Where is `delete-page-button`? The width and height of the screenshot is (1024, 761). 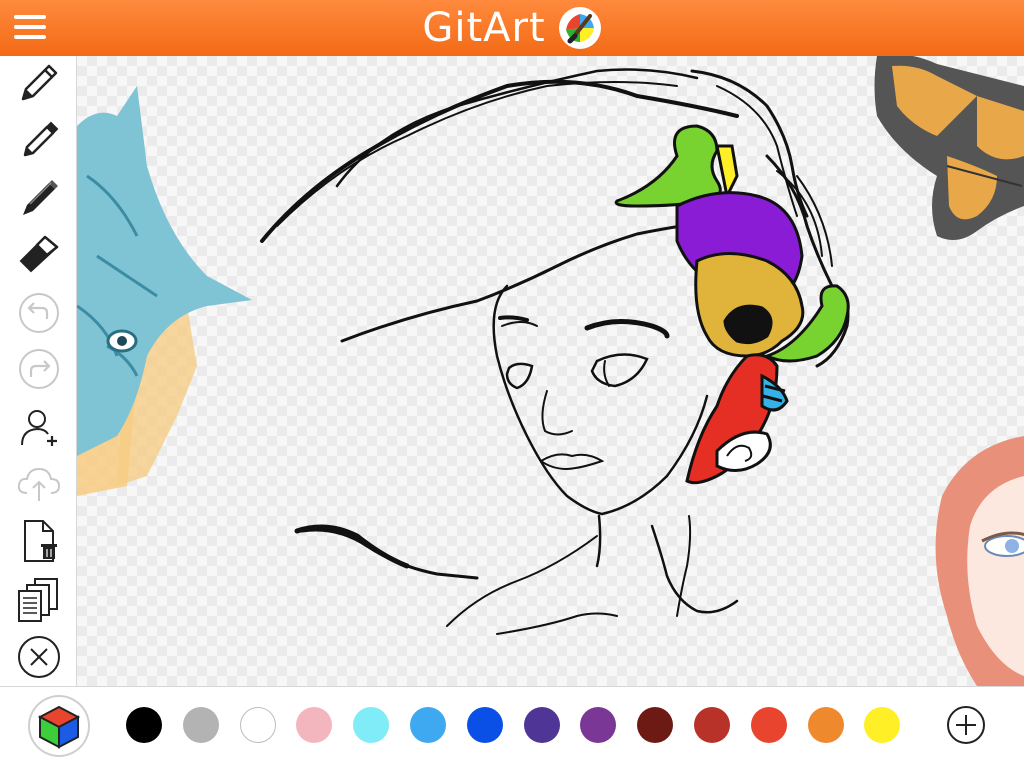 delete-page-button is located at coordinates (39, 541).